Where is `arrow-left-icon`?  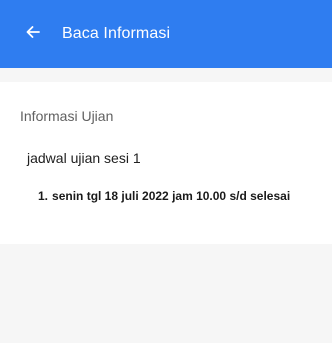
arrow-left-icon is located at coordinates (33, 34).